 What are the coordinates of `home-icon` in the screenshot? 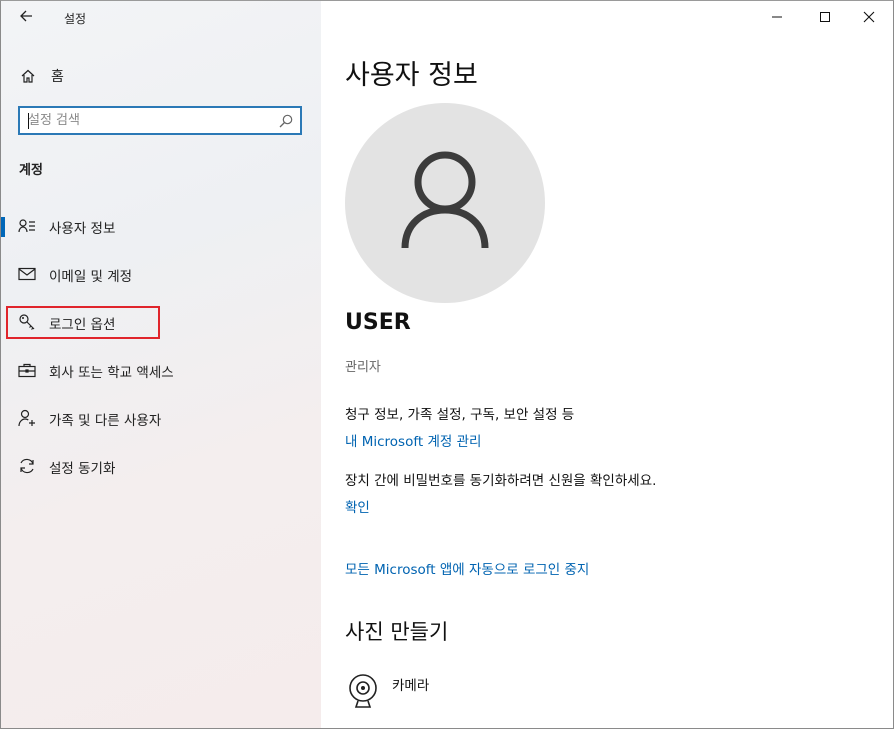 It's located at (28, 76).